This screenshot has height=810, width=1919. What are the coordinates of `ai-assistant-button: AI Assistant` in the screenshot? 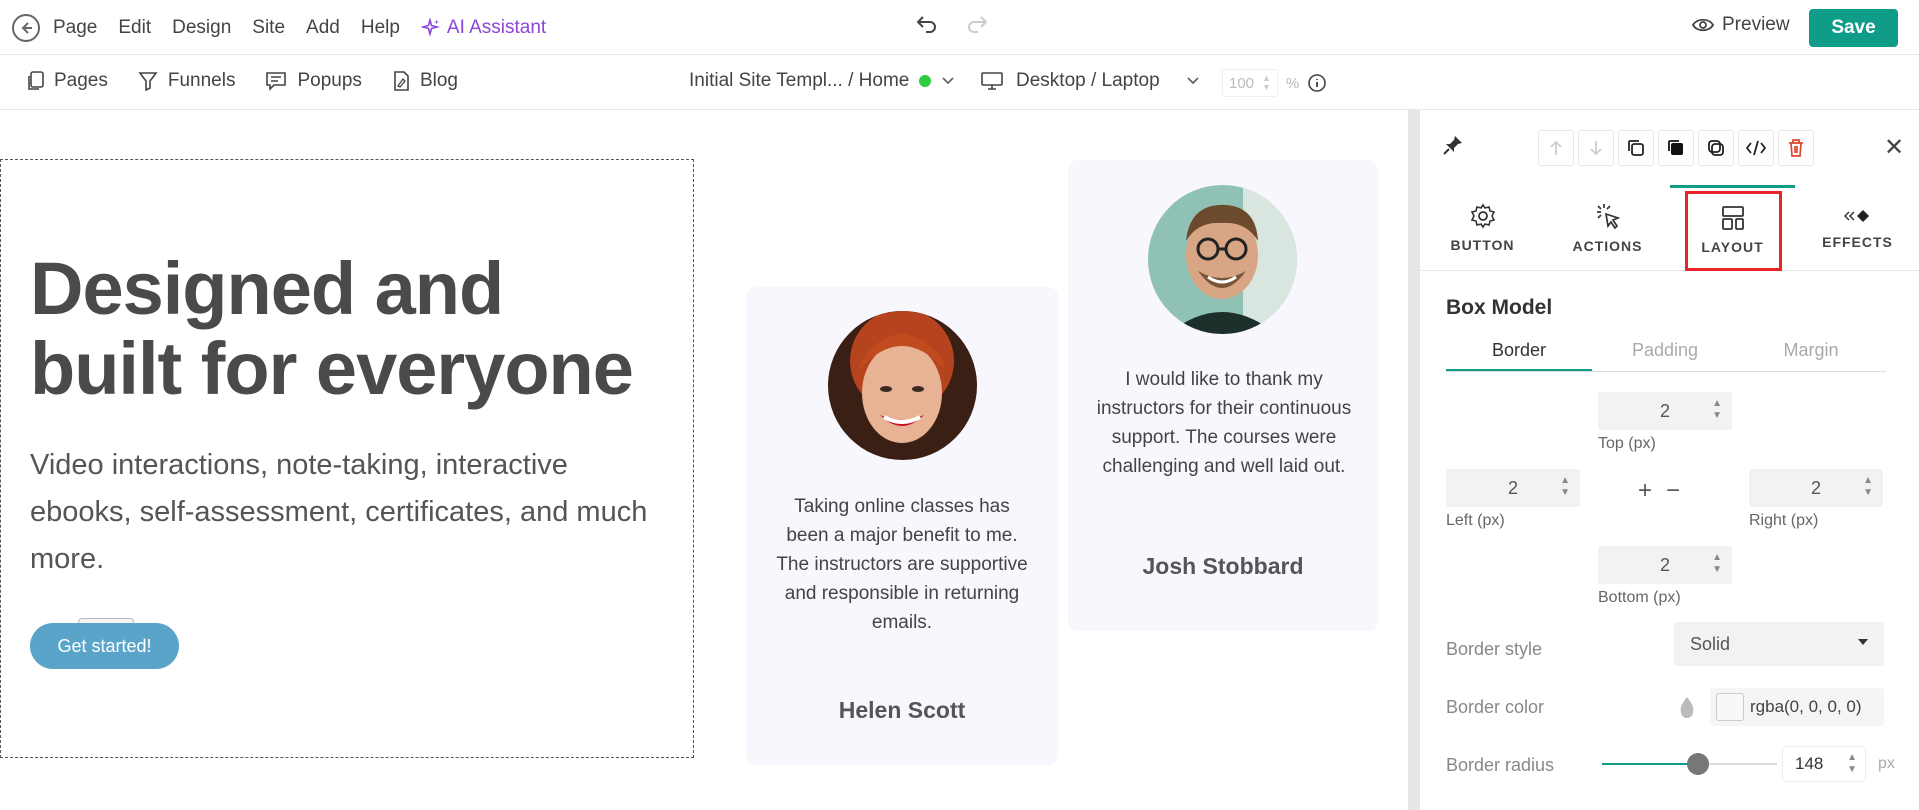 It's located at (483, 28).